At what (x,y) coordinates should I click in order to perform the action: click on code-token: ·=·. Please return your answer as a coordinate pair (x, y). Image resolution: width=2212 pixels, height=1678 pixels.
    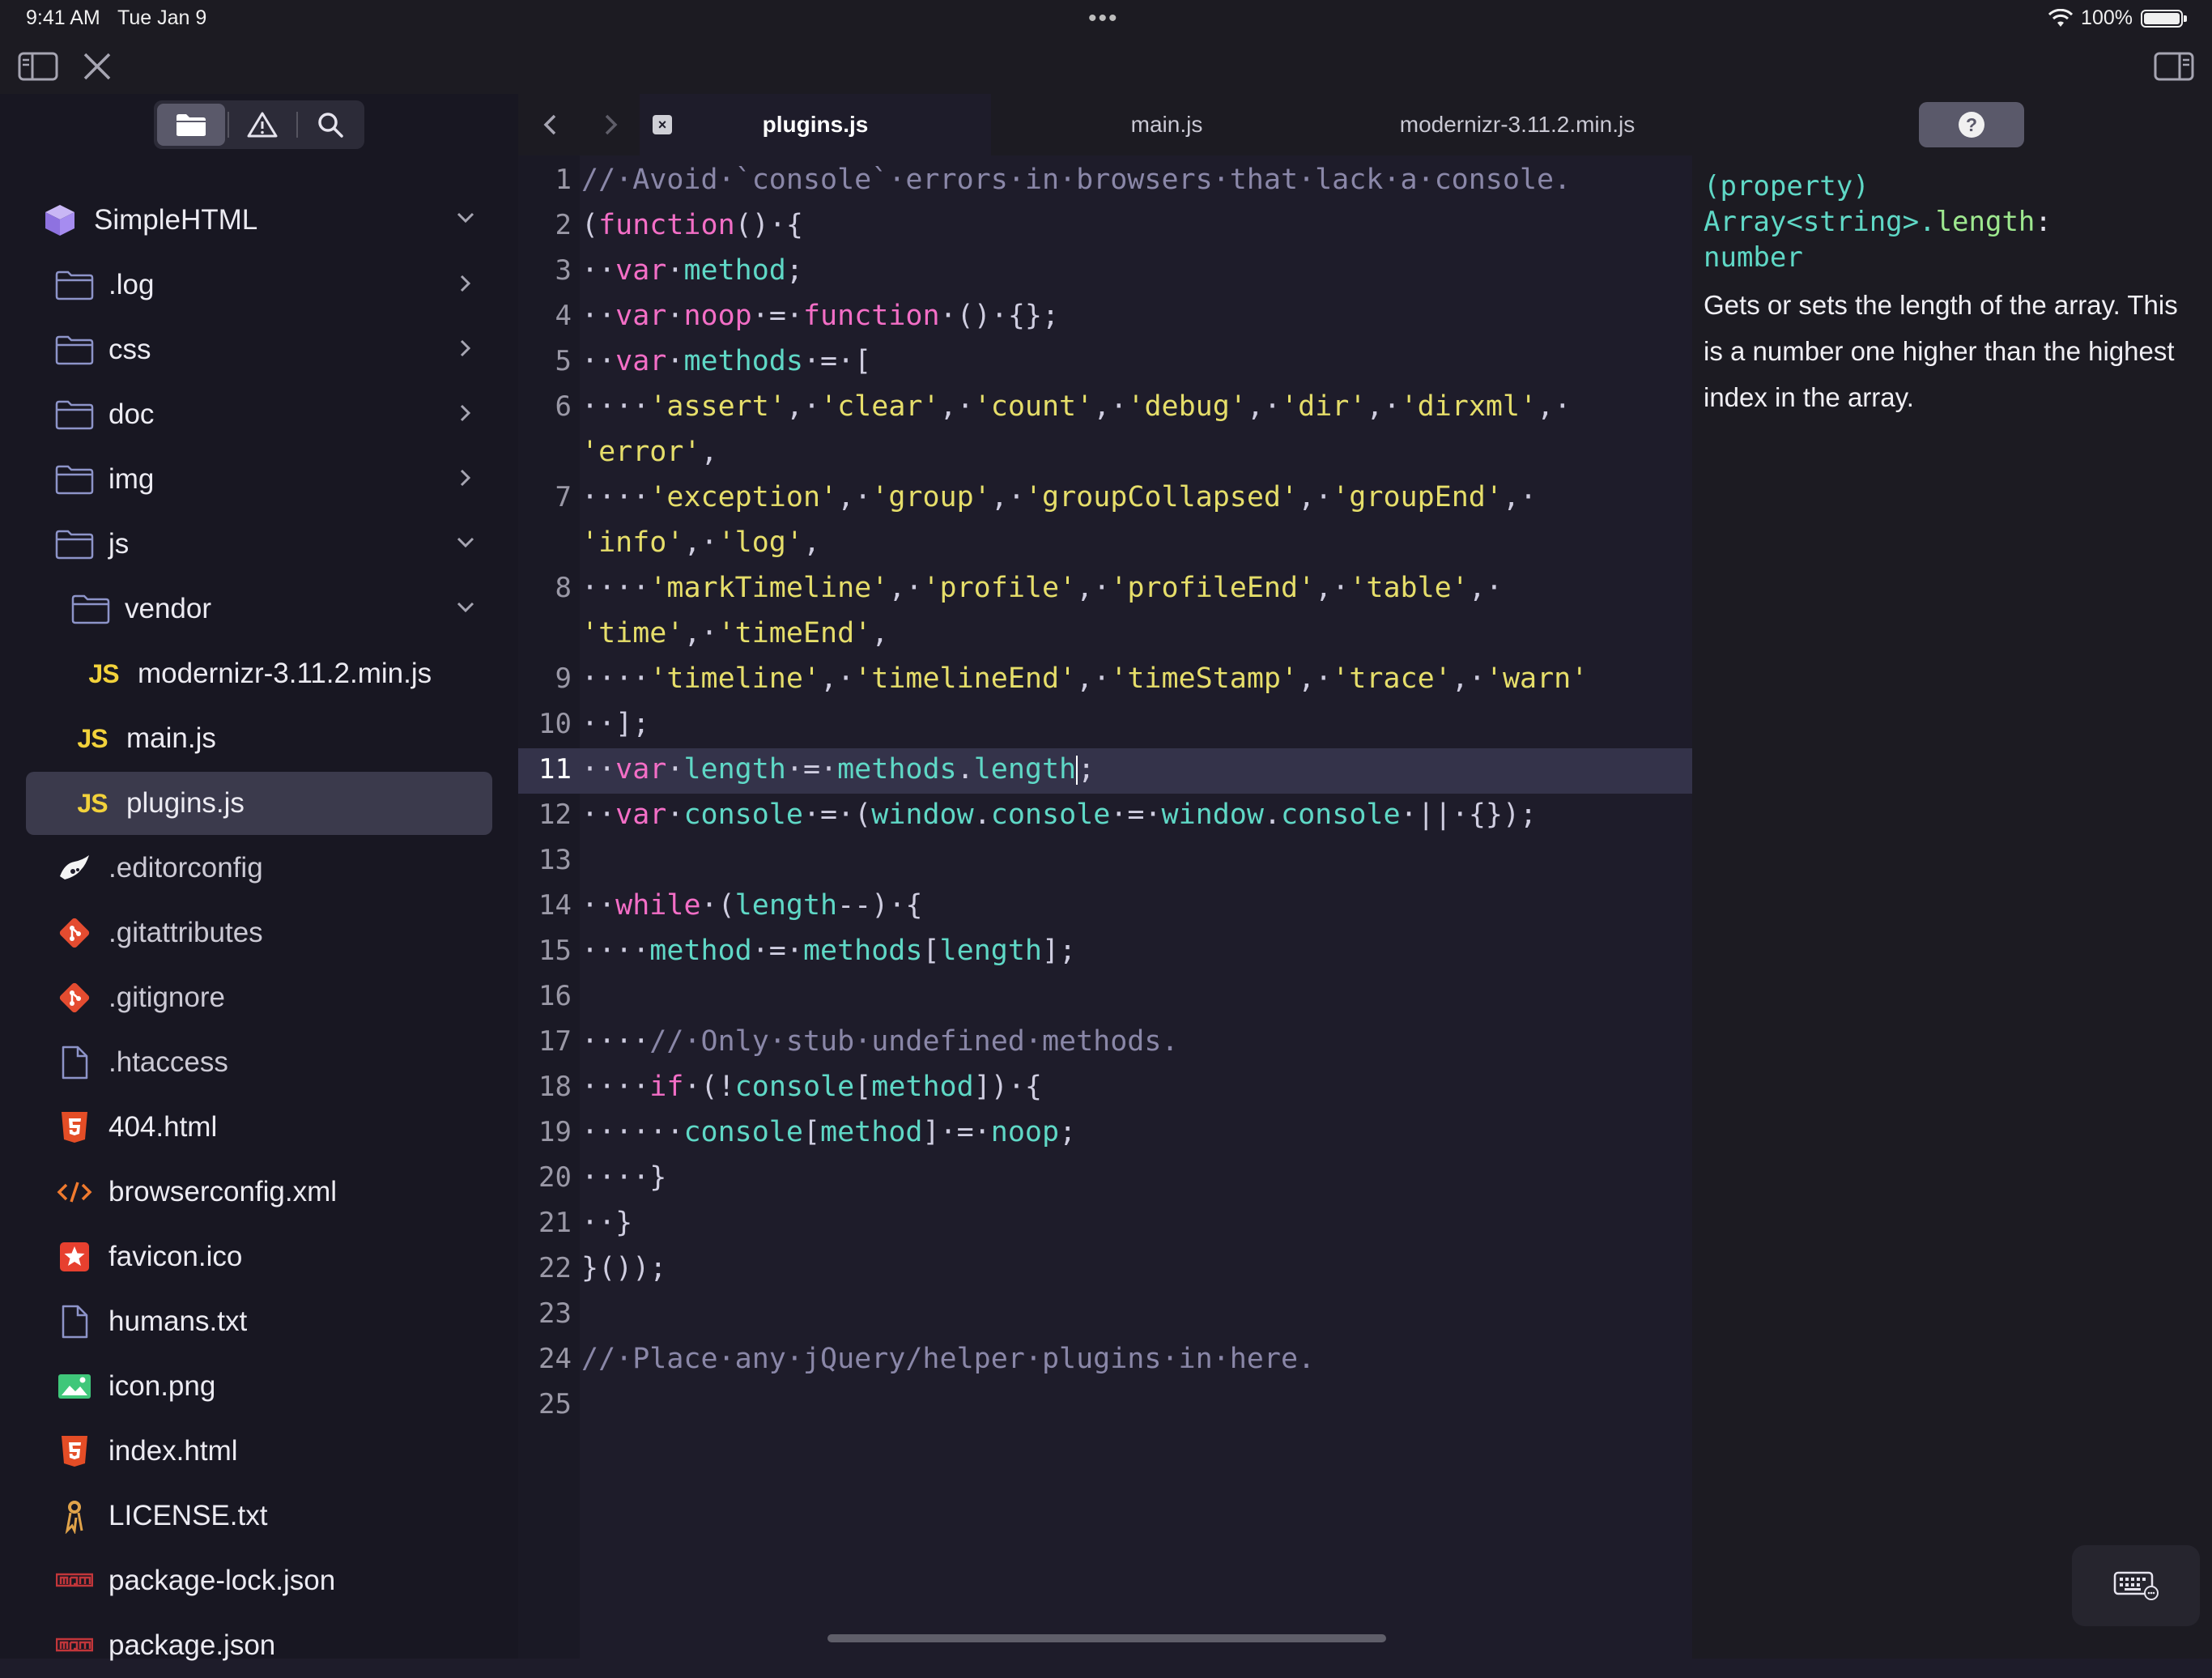
    Looking at the image, I should click on (777, 951).